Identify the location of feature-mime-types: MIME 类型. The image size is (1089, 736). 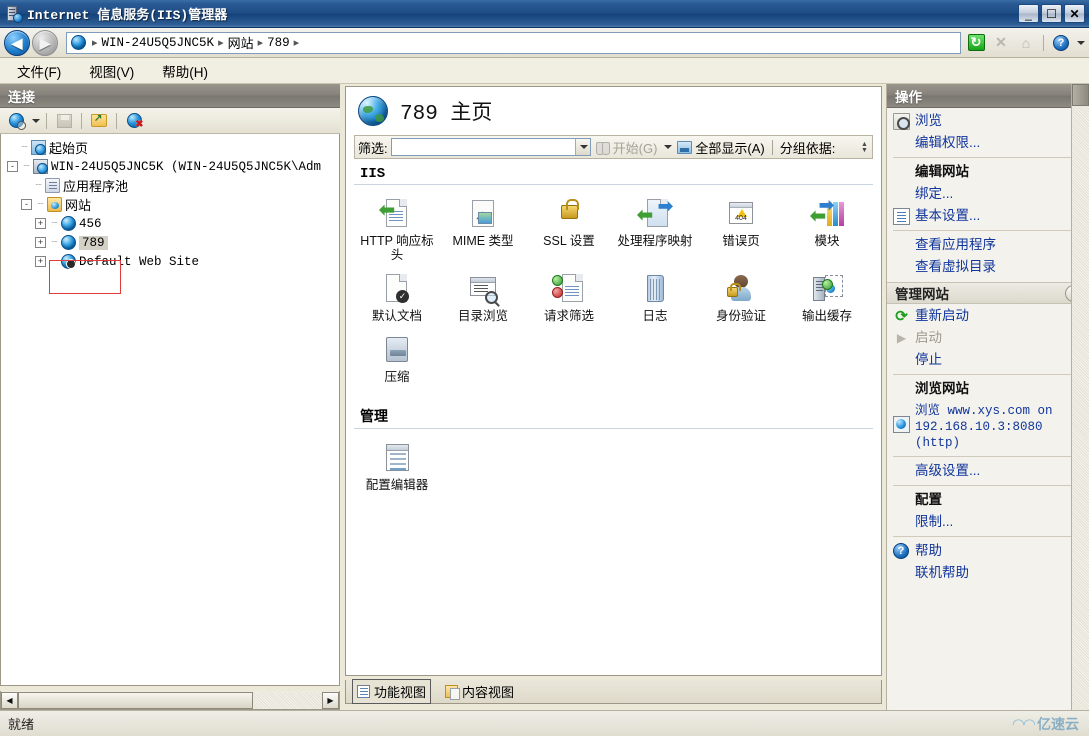
(483, 230).